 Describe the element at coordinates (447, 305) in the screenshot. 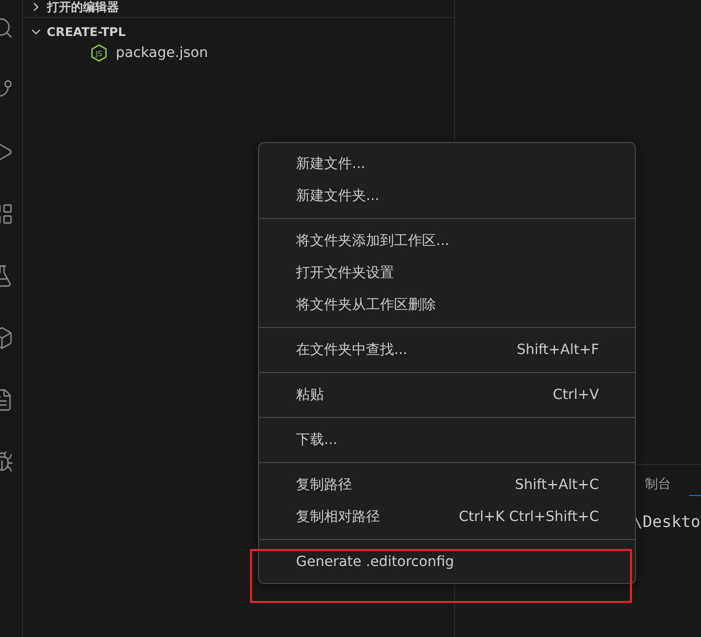

I see `menu-item: 将文件夹从工作区删除` at that location.